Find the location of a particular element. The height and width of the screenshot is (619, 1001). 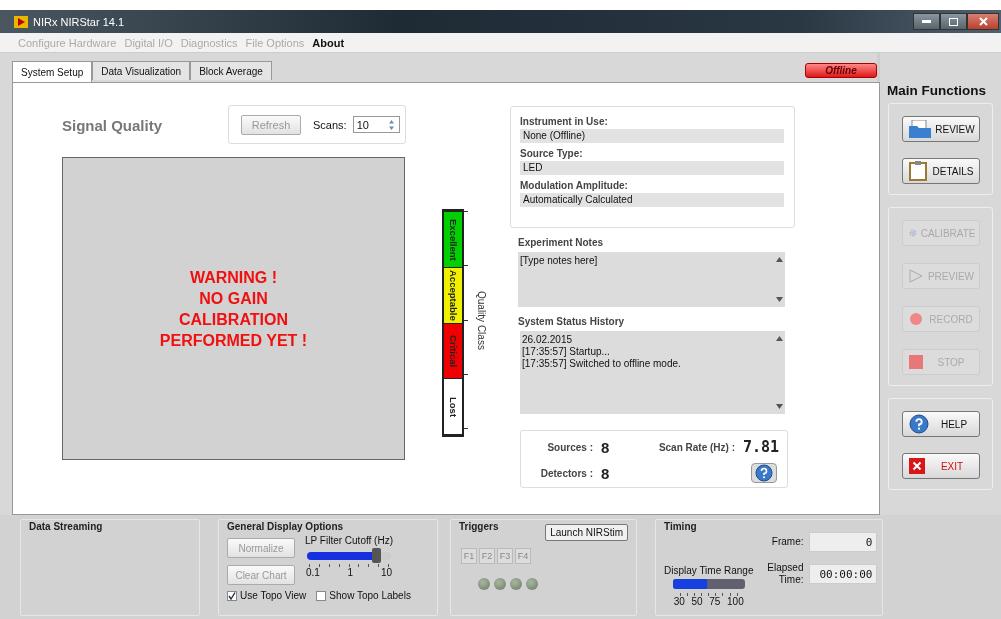

tick-label: 50 is located at coordinates (697, 601).